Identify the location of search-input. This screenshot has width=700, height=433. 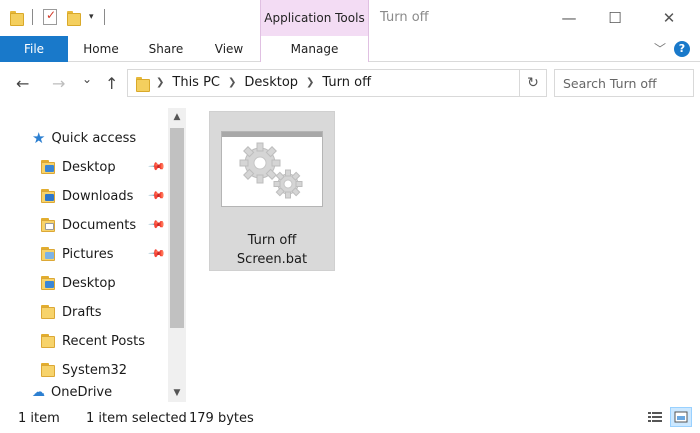
(624, 83).